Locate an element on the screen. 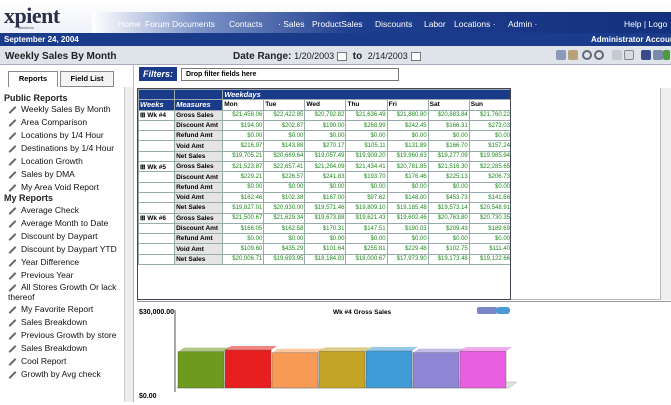  chart-bar is located at coordinates (248, 369).